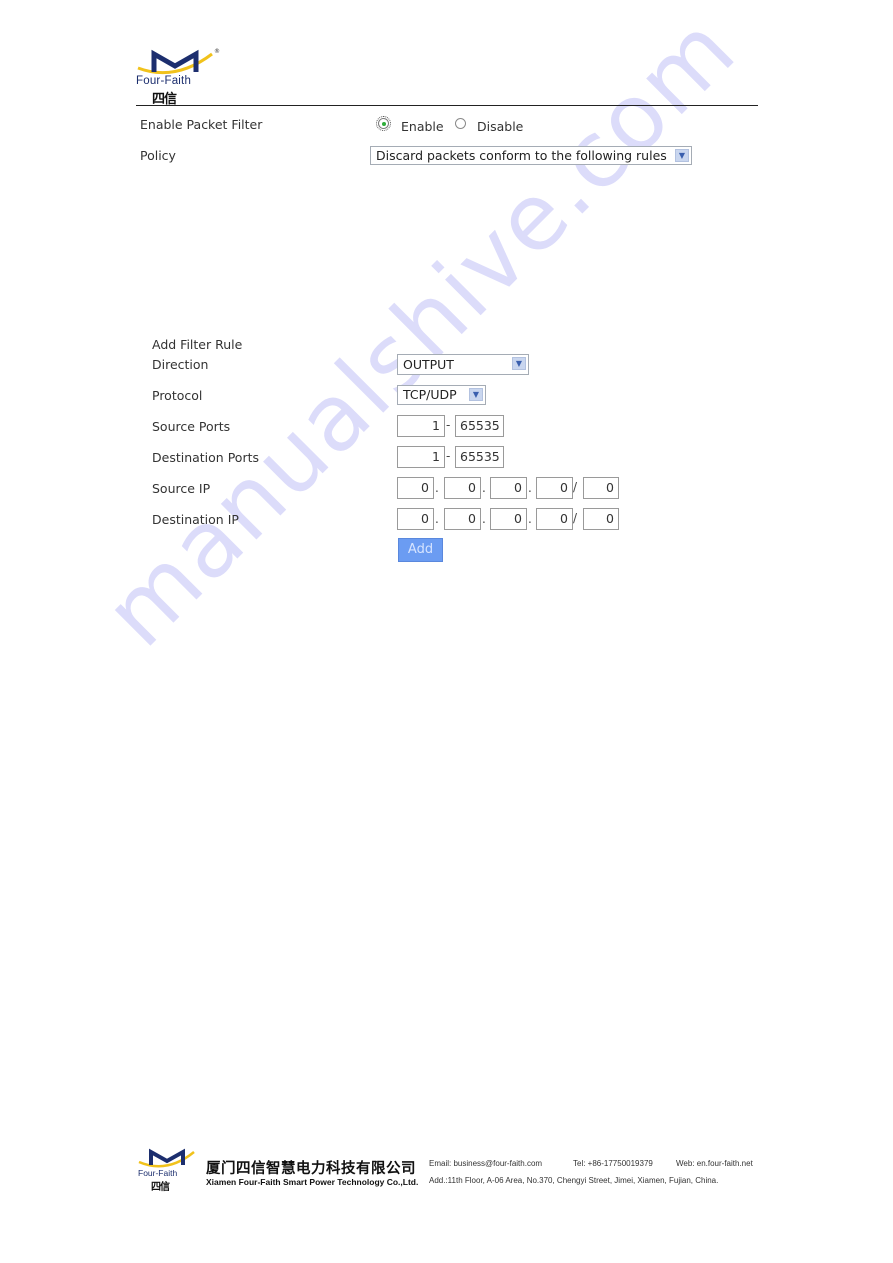 The image size is (893, 1263). What do you see at coordinates (601, 488) in the screenshot?
I see `source-ip-mask: 0` at bounding box center [601, 488].